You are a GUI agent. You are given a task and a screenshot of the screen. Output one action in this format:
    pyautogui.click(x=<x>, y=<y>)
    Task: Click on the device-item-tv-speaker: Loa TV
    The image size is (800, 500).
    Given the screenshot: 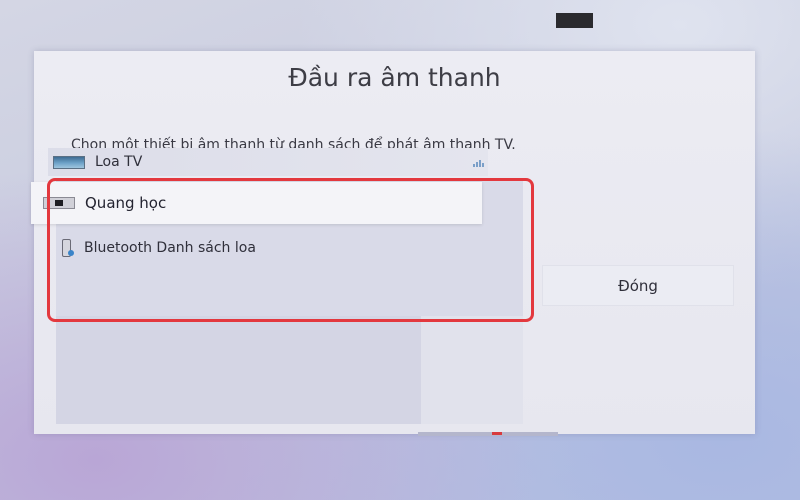 What is the action you would take?
    pyautogui.click(x=268, y=162)
    